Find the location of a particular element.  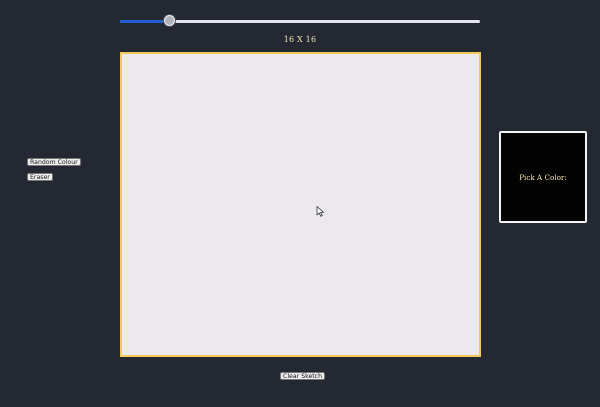

random-colour-button: Random Colour is located at coordinates (54, 162).